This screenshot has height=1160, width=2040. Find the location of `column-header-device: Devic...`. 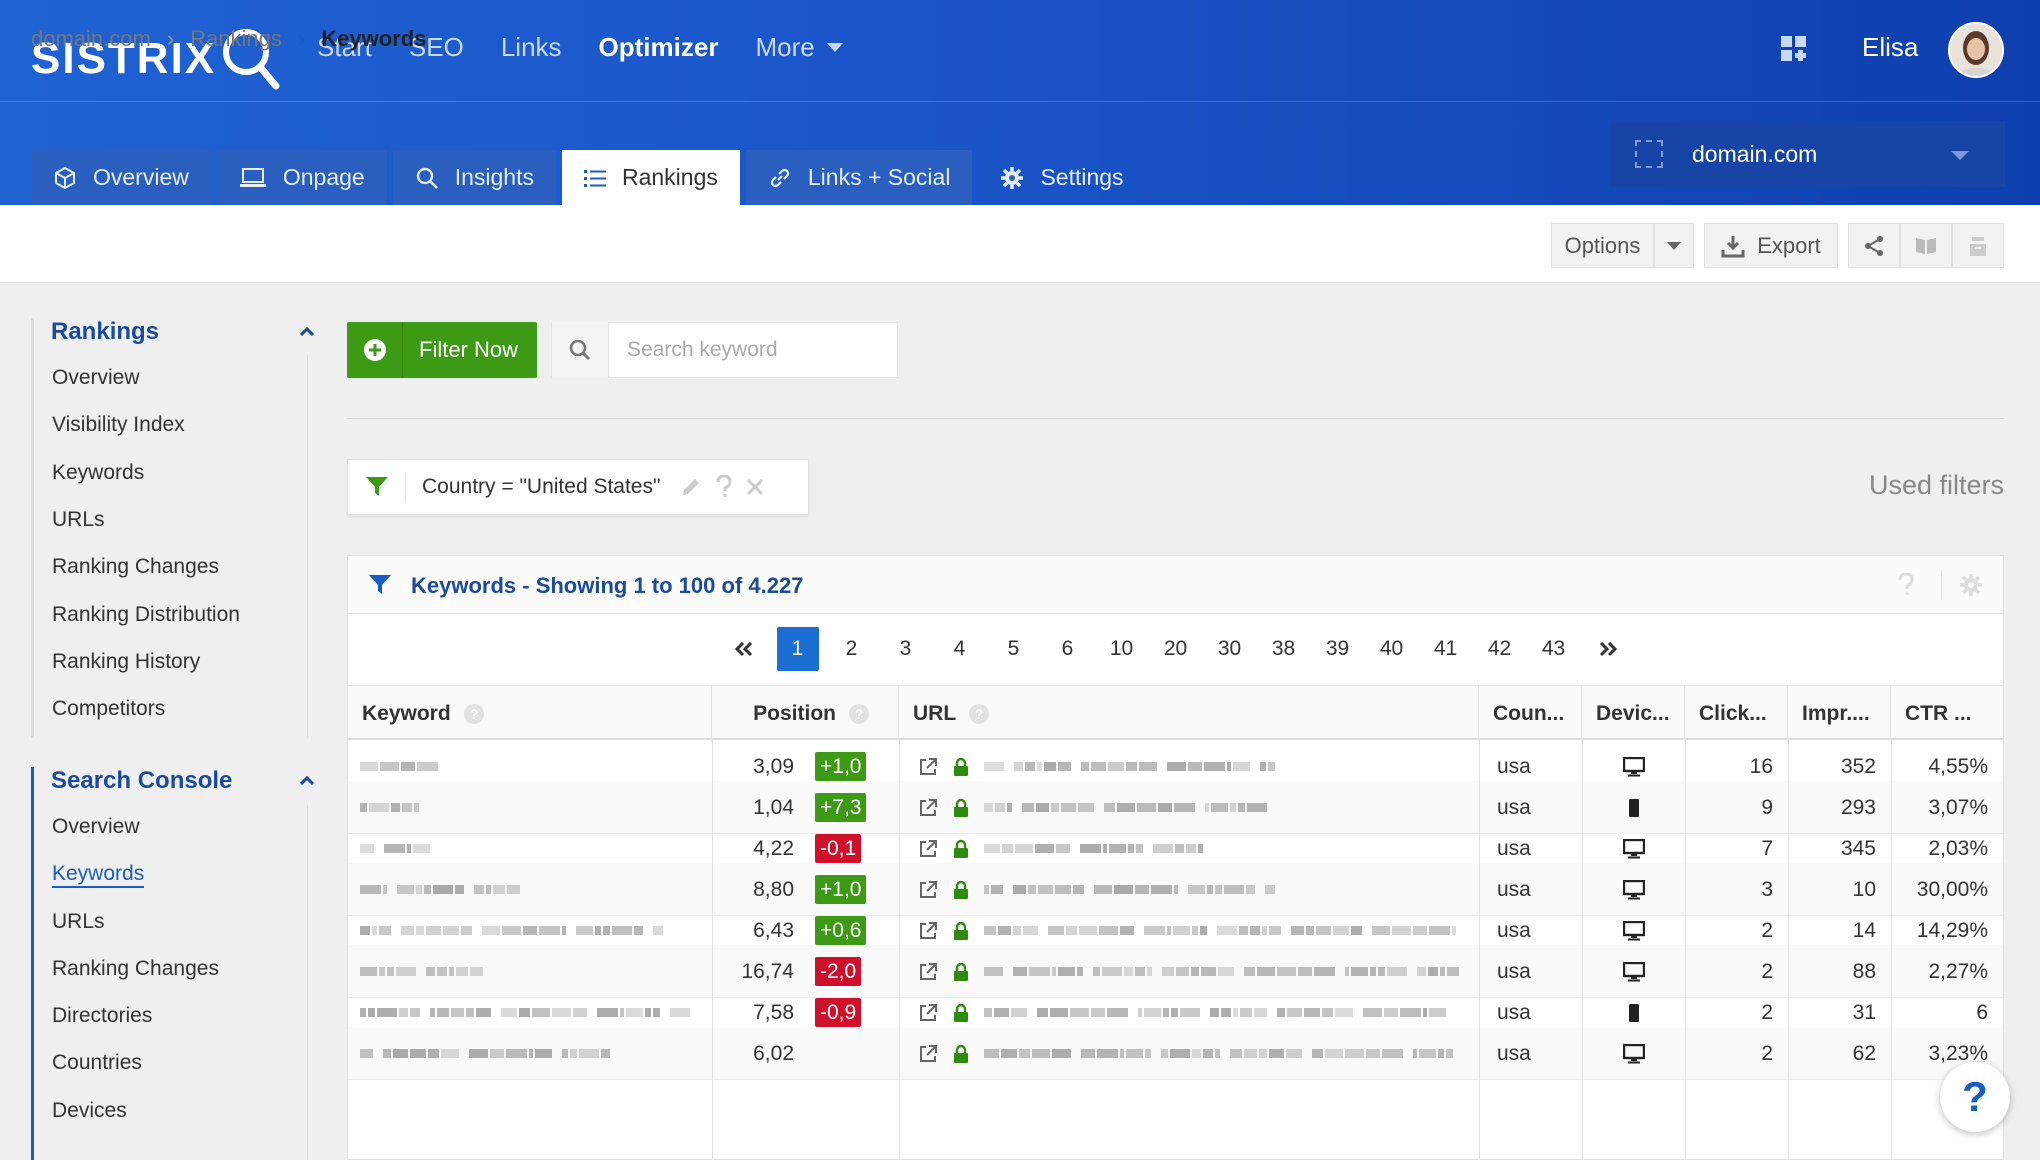

column-header-device: Devic... is located at coordinates (1633, 713).